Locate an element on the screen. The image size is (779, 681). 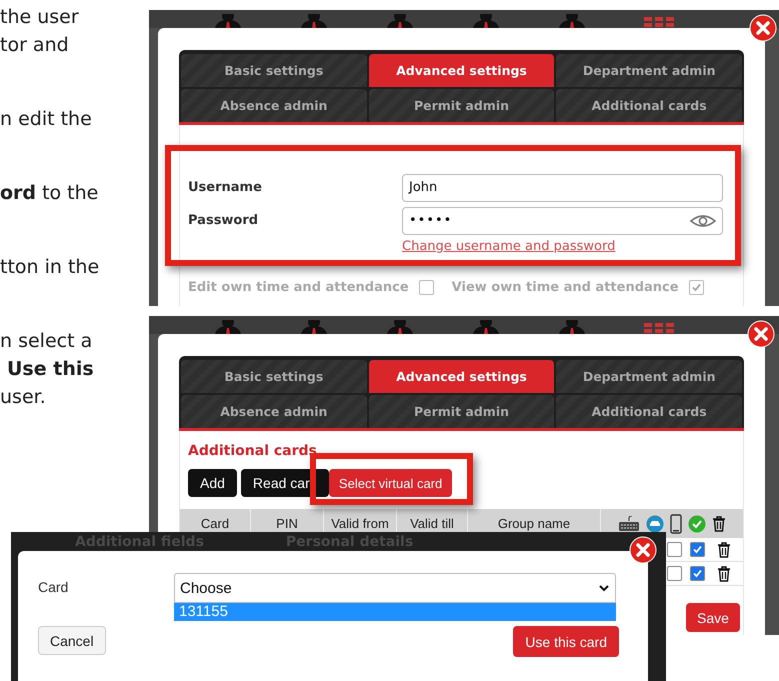
password-field: ••••• is located at coordinates (562, 220).